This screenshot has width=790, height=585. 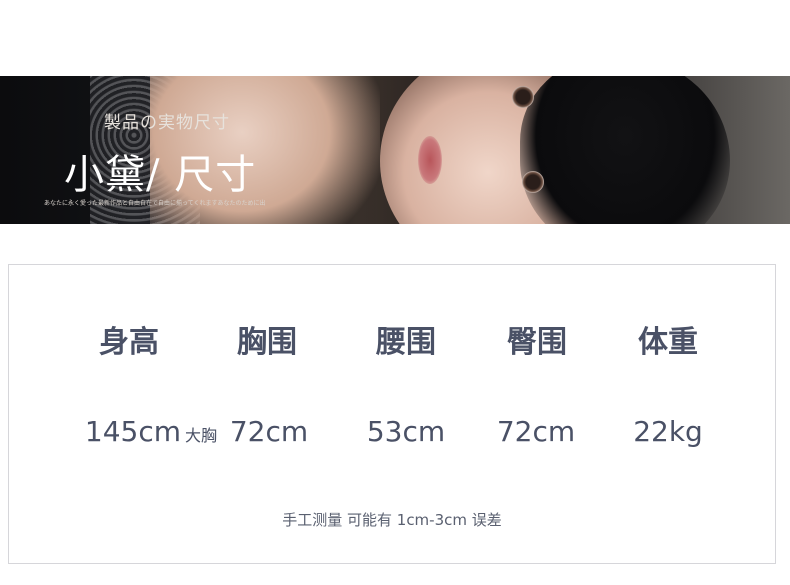 I want to click on spec-label-hip: 臀围, so click(x=537, y=342).